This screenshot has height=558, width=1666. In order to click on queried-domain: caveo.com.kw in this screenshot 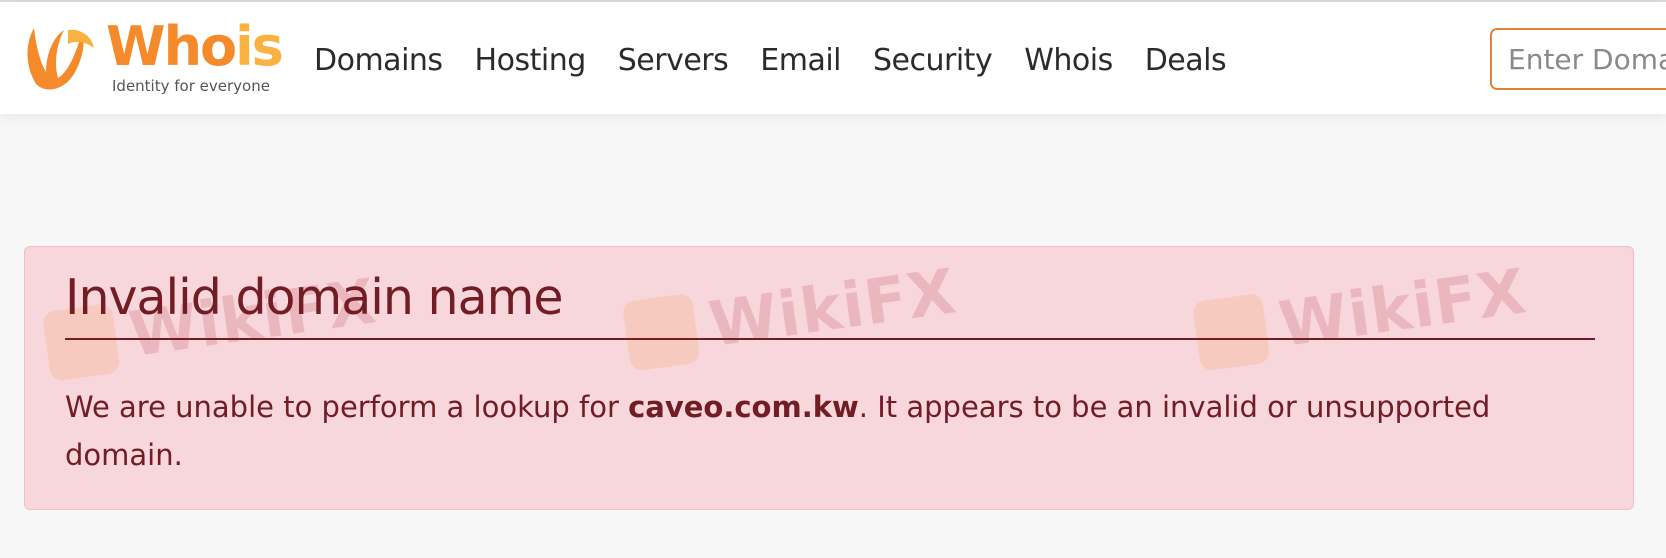, I will do `click(743, 407)`.